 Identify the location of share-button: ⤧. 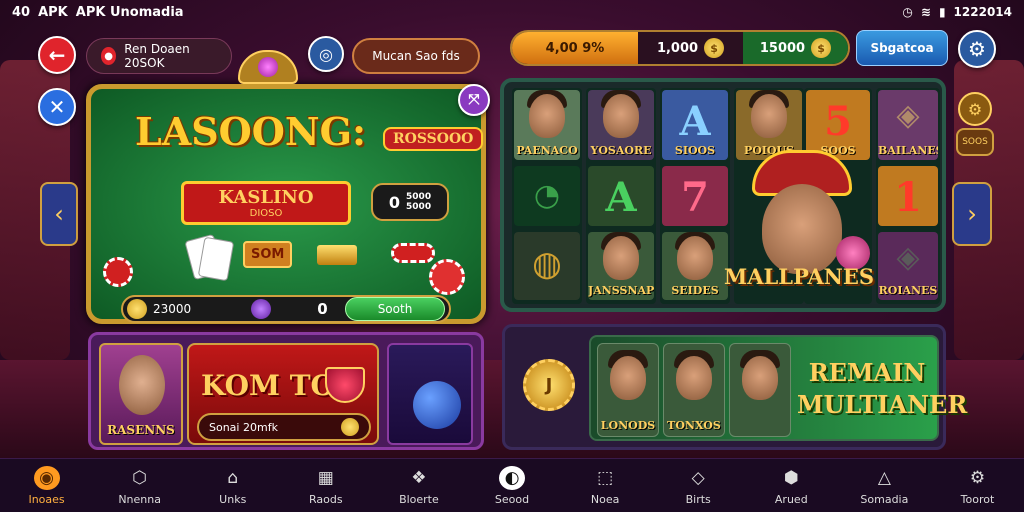
(474, 100).